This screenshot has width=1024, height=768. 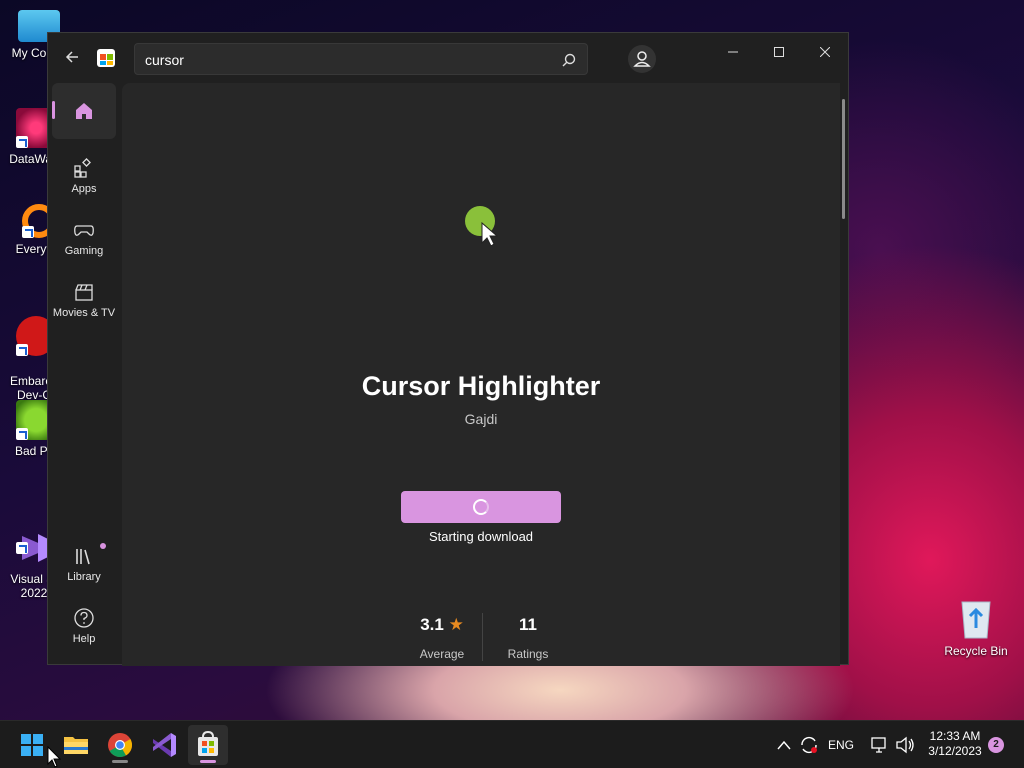 I want to click on search-icon, so click(x=569, y=60).